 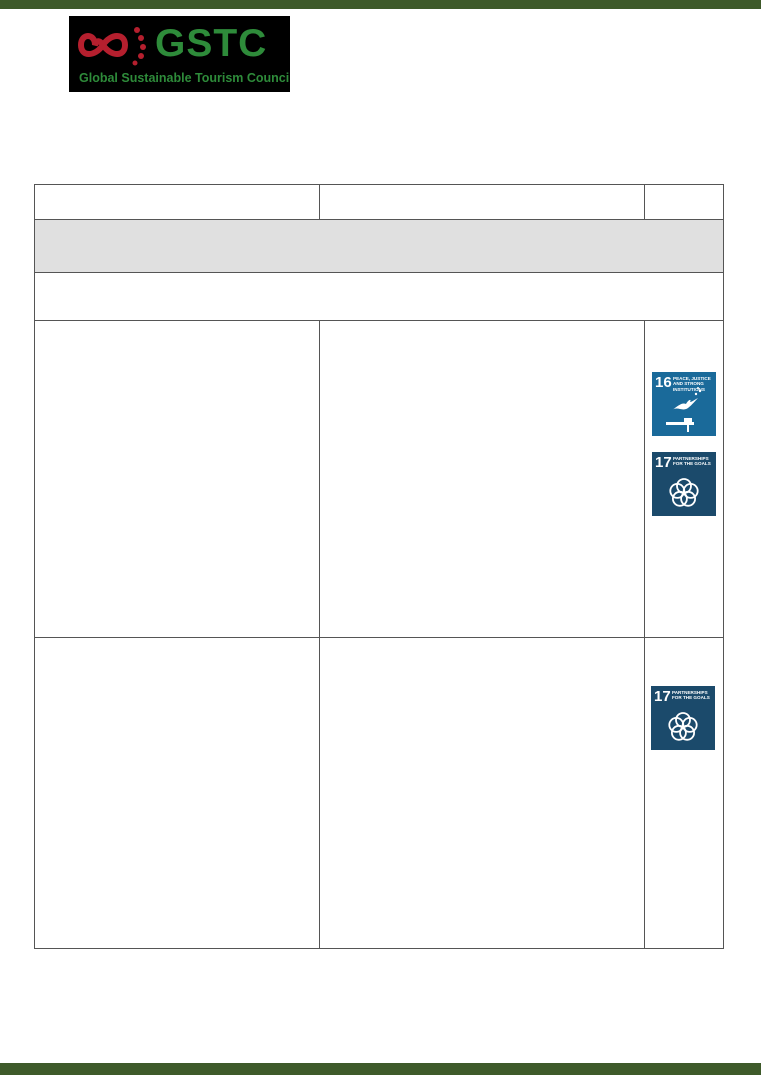 I want to click on table-row-1-col1, so click(x=177, y=479).